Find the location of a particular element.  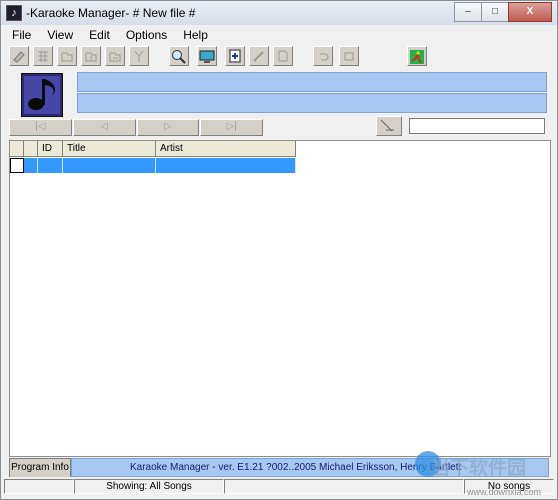

menu-help: Help is located at coordinates (195, 35).